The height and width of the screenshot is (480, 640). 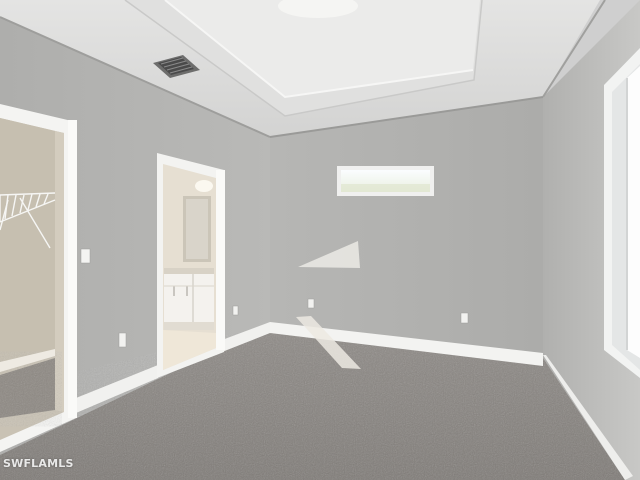 What do you see at coordinates (38, 278) in the screenshot?
I see `closet-doorway` at bounding box center [38, 278].